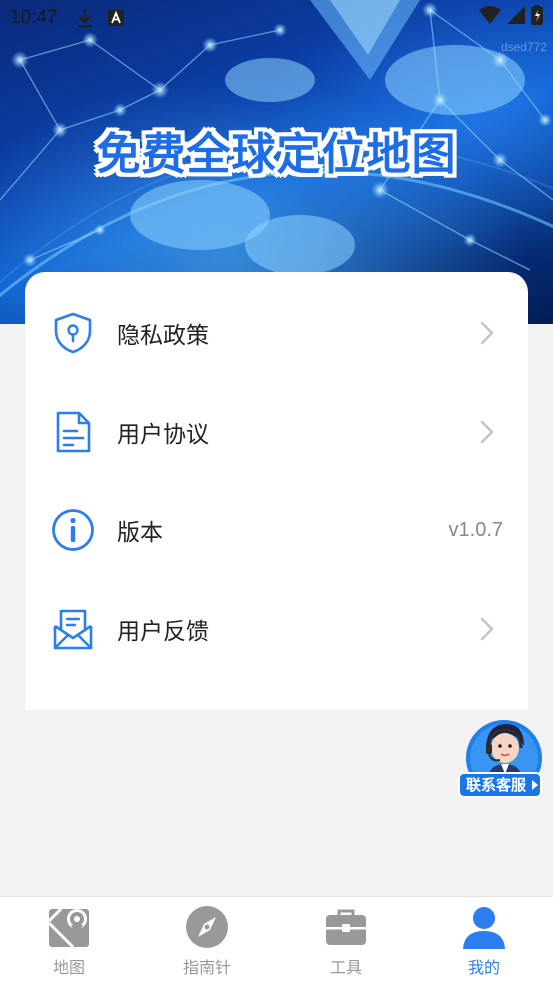 The image size is (553, 984). I want to click on nav-tab-tools: 工具, so click(346, 940).